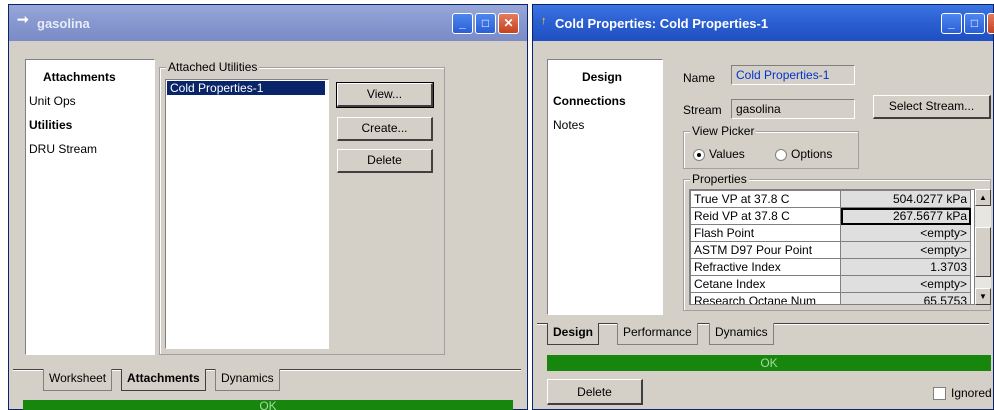  Describe the element at coordinates (699, 78) in the screenshot. I see `name-label: Name` at that location.